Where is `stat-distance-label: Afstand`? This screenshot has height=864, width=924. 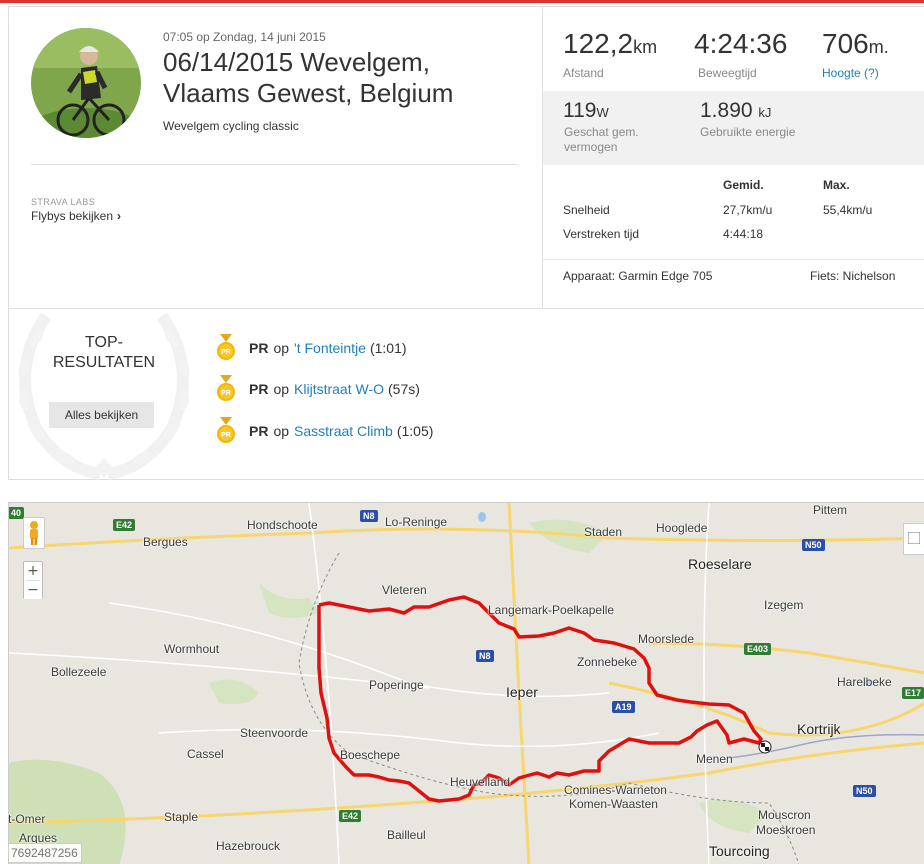 stat-distance-label: Afstand is located at coordinates (583, 73).